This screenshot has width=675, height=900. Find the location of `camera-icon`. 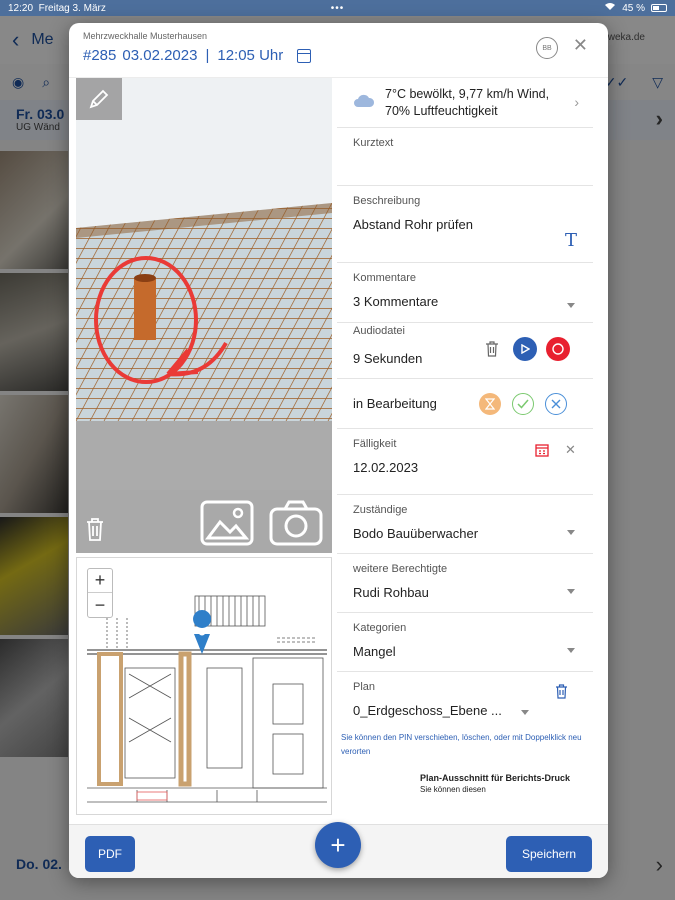

camera-icon is located at coordinates (296, 525).